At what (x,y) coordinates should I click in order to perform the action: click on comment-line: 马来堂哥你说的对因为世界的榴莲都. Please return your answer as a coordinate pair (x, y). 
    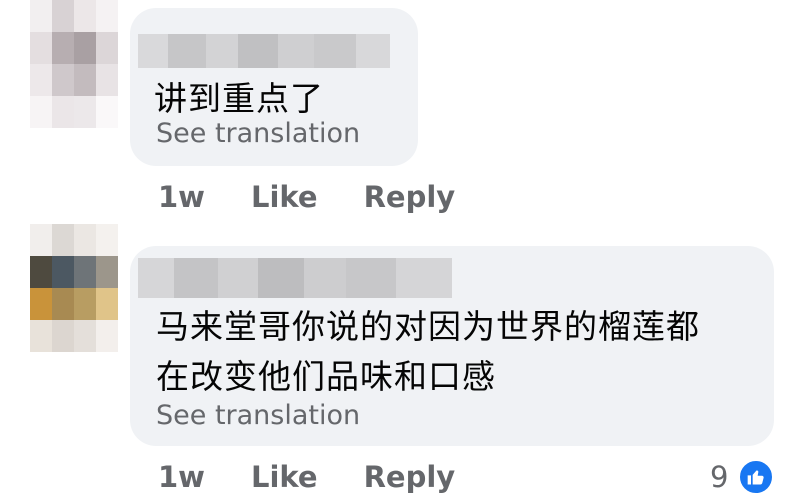
    Looking at the image, I should click on (428, 326).